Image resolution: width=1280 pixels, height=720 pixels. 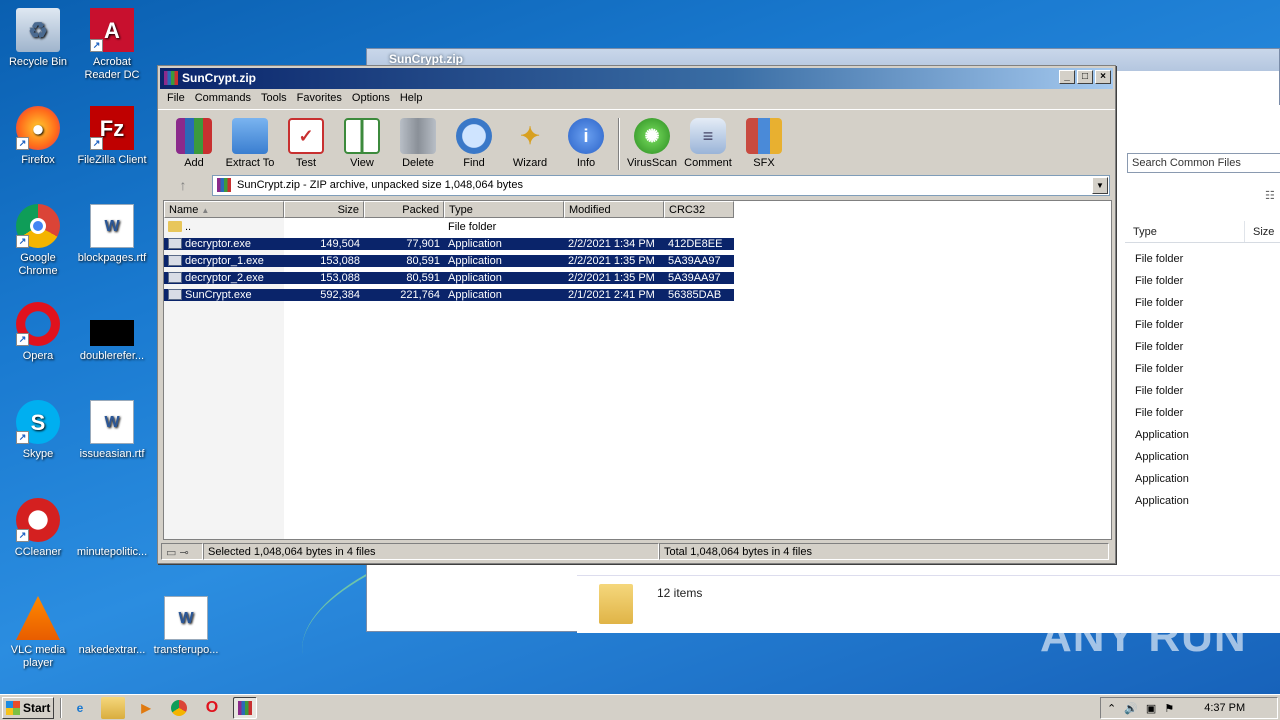 What do you see at coordinates (362, 143) in the screenshot?
I see `view-button: View` at bounding box center [362, 143].